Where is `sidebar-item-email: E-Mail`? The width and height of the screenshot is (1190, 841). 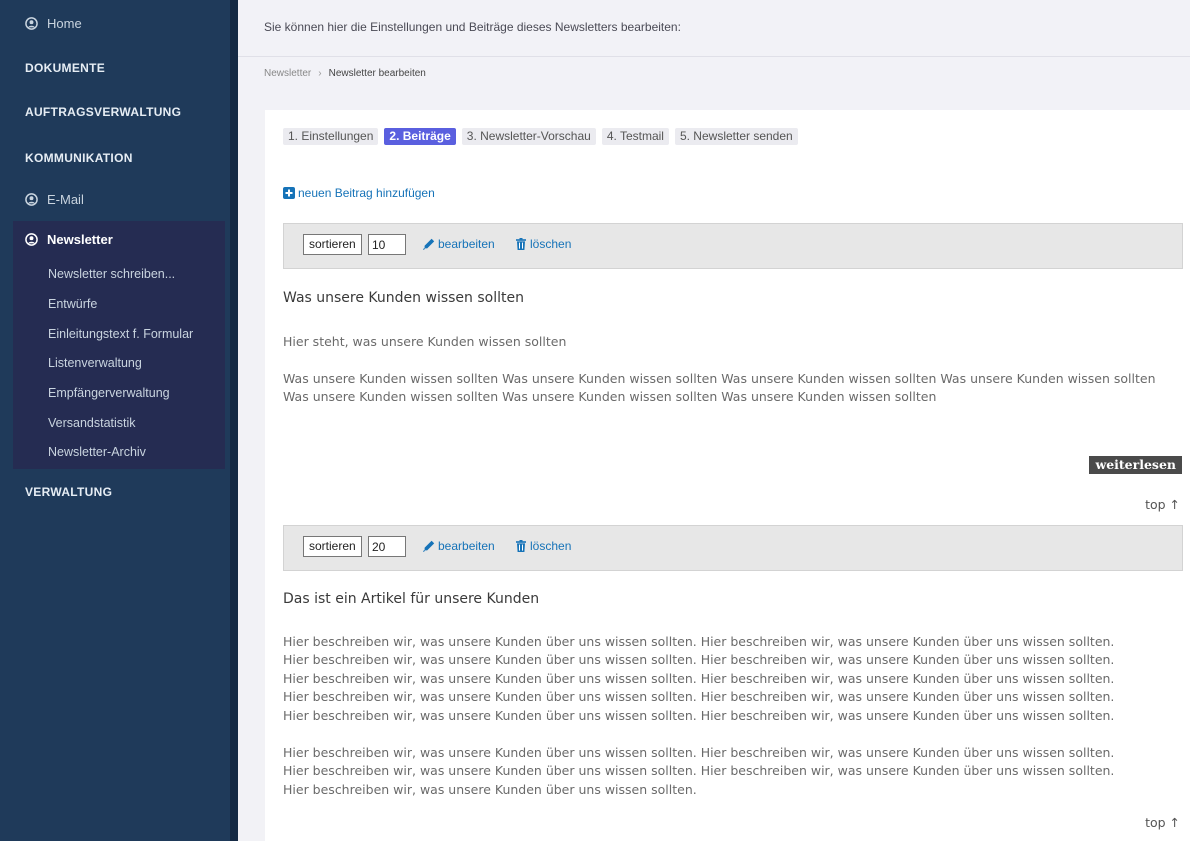
sidebar-item-email: E-Mail is located at coordinates (54, 199).